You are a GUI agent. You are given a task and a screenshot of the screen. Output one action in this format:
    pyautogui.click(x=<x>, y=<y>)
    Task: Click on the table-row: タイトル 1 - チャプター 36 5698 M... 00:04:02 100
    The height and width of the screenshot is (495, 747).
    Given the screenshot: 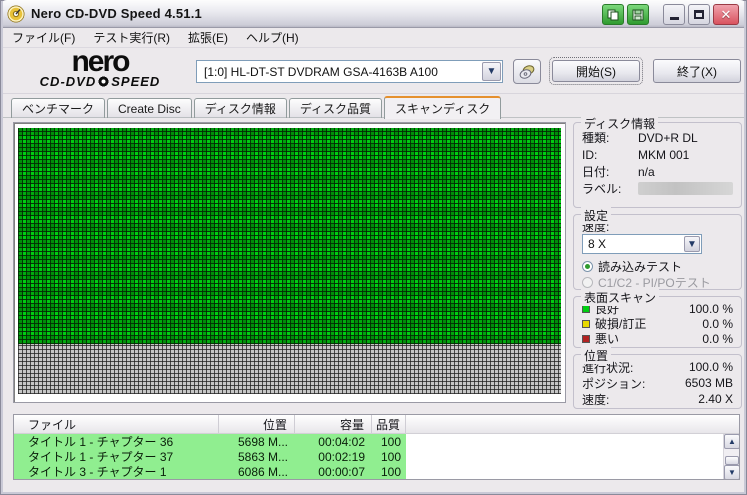 What is the action you would take?
    pyautogui.click(x=210, y=441)
    